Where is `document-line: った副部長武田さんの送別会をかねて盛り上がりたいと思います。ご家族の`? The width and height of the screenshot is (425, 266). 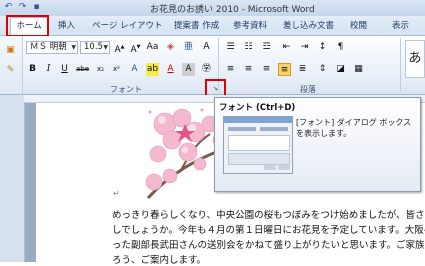 document-line: った副部長武田さんの送別会をかねて盛り上がりたいと思います。ご家族の is located at coordinates (268, 245).